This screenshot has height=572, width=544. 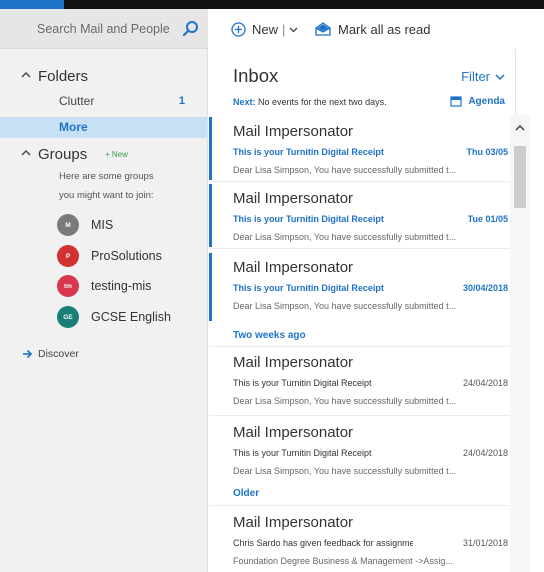 I want to click on groups-label: Groups, so click(x=63, y=154).